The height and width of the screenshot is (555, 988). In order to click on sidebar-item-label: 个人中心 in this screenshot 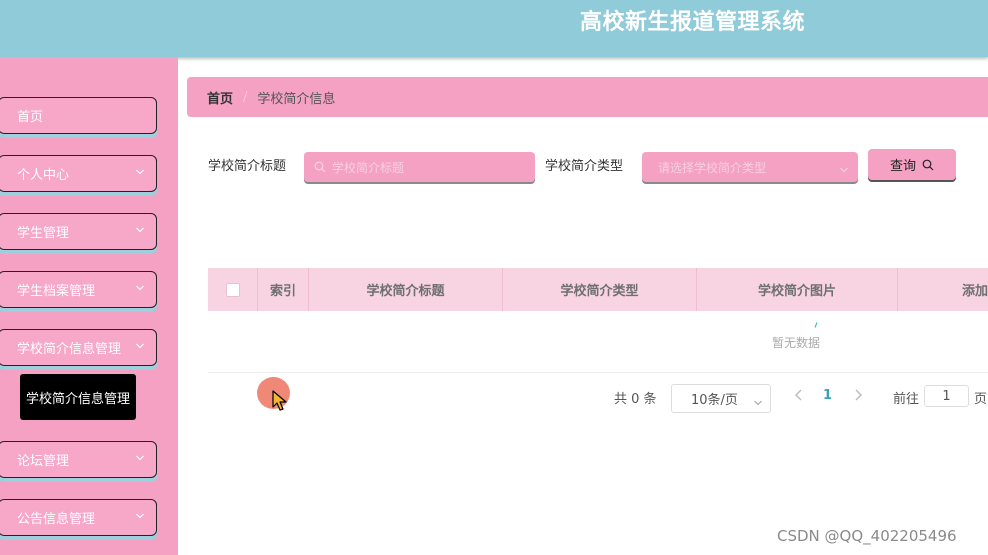, I will do `click(43, 175)`.